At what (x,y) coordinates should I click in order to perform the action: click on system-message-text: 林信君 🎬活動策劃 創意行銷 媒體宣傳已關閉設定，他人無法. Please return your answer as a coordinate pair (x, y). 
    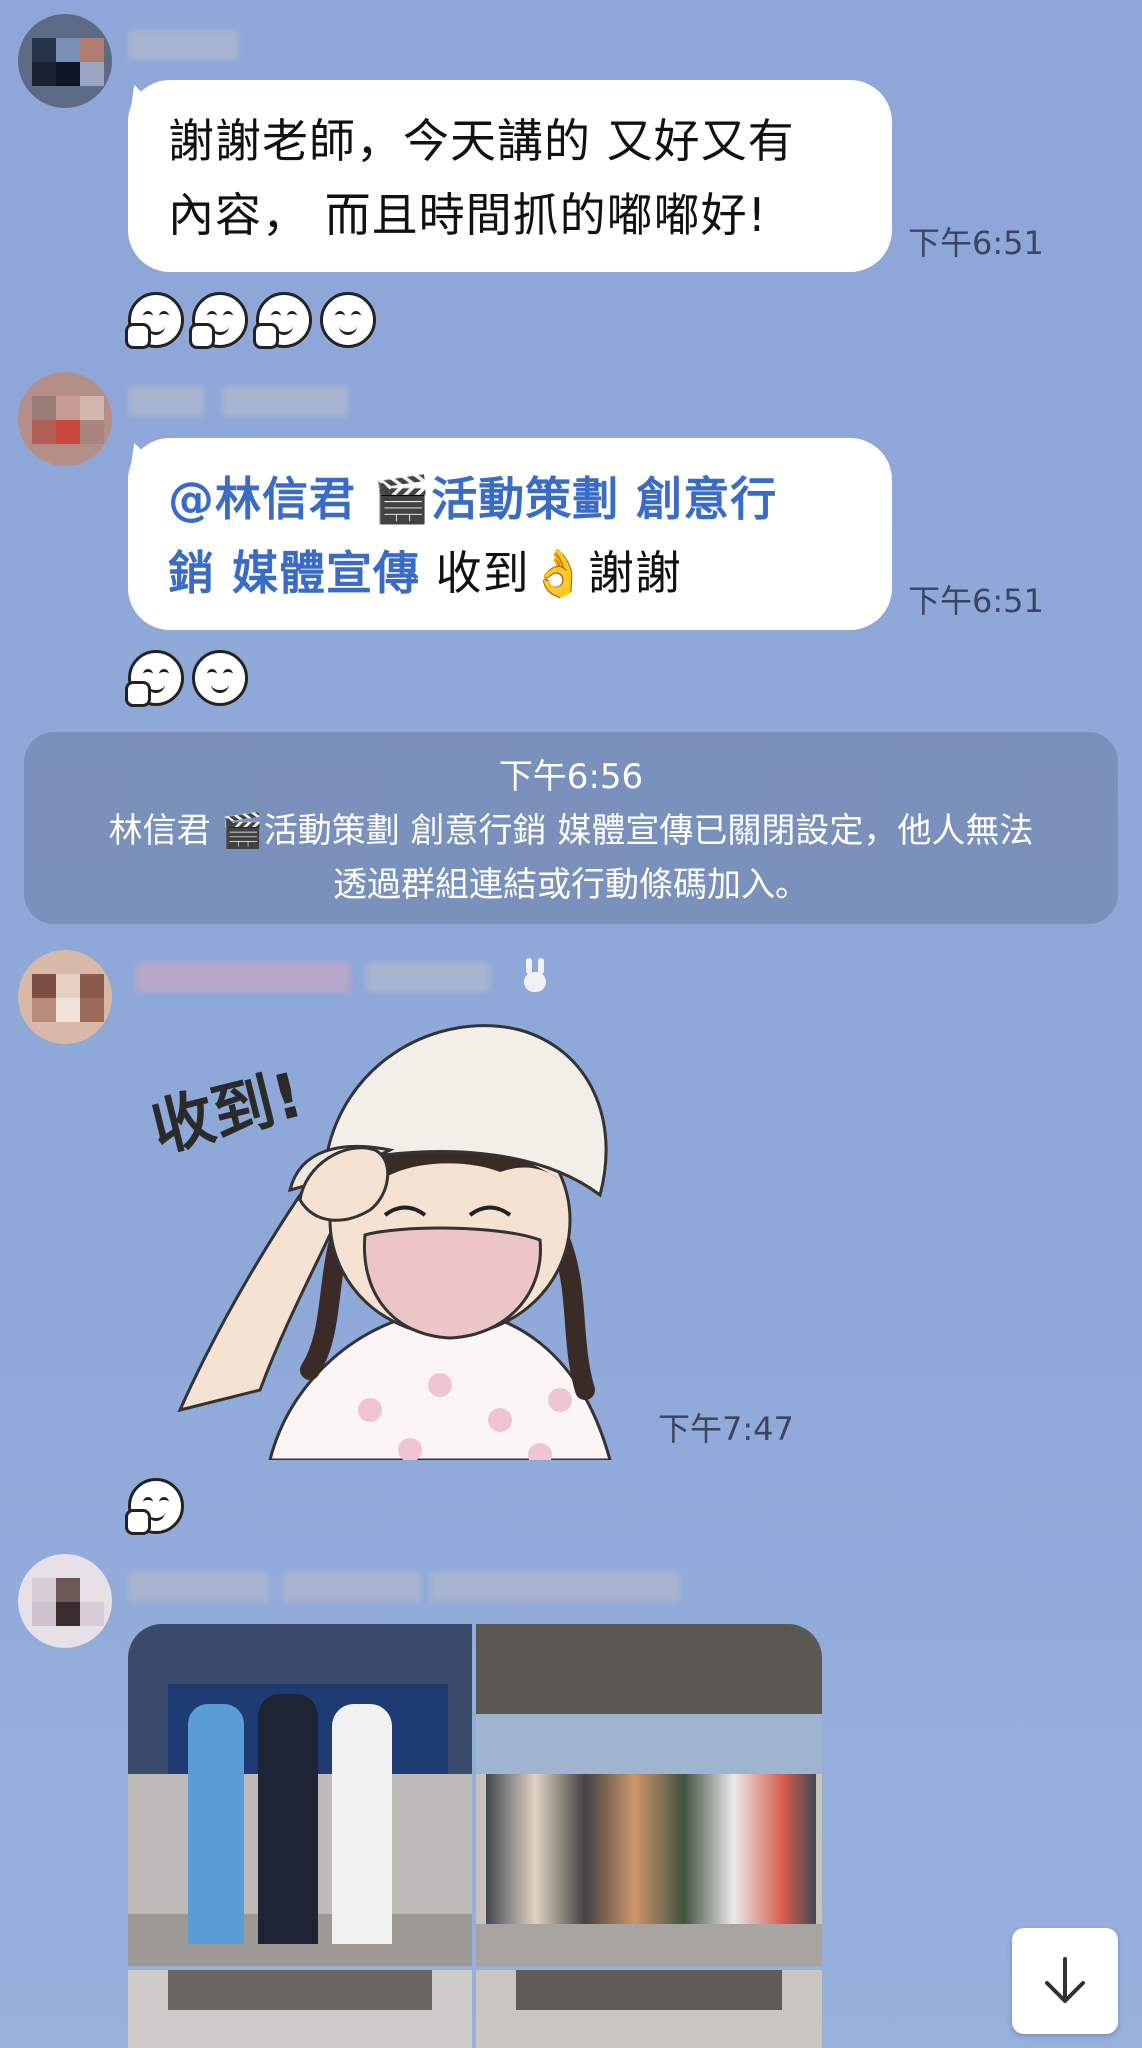
    Looking at the image, I should click on (571, 831).